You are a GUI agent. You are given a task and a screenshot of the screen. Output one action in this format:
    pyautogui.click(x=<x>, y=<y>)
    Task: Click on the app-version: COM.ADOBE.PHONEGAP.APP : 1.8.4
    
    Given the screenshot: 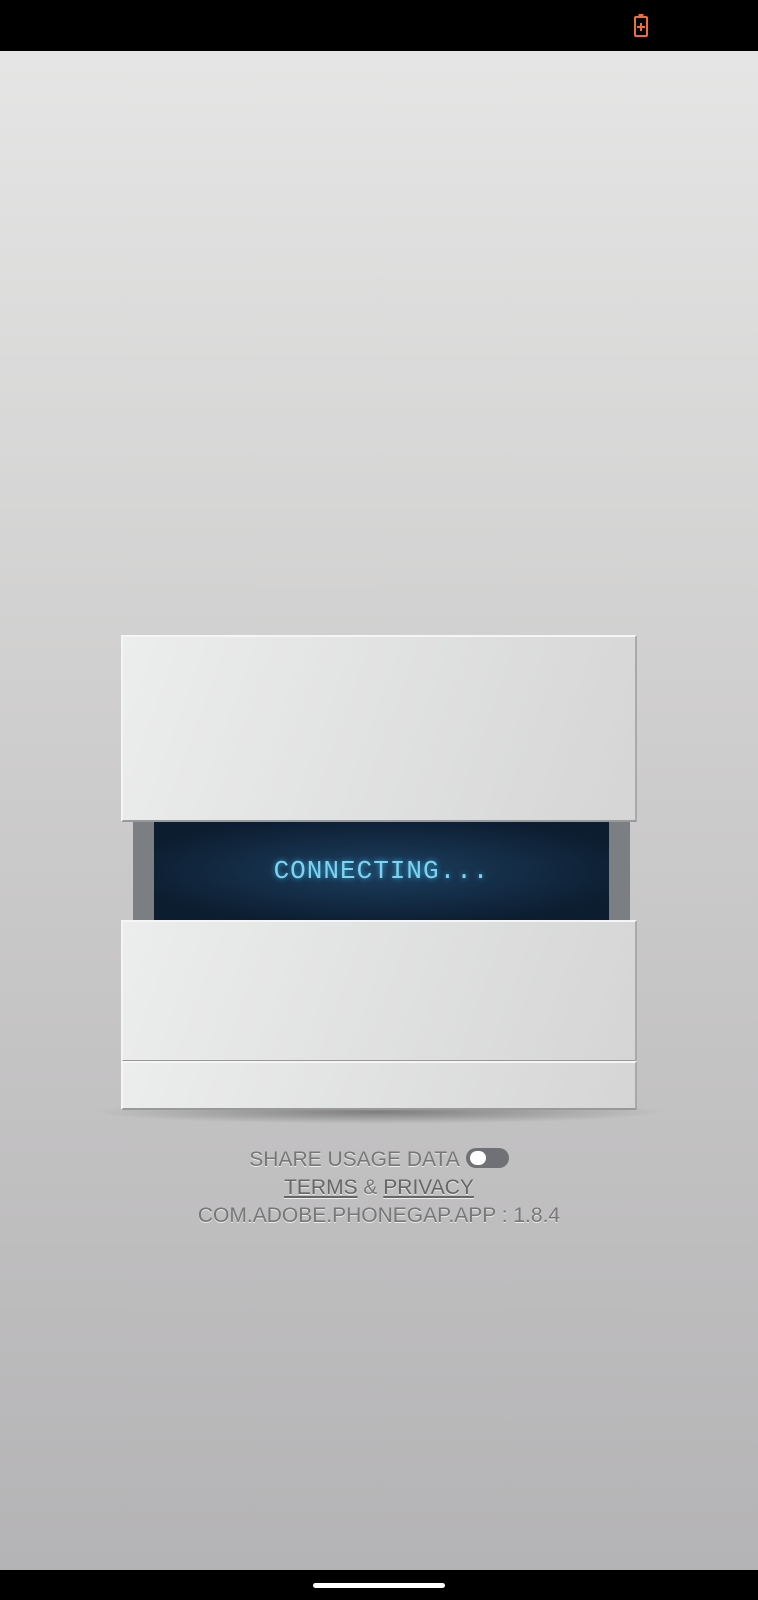 What is the action you would take?
    pyautogui.click(x=379, y=1215)
    